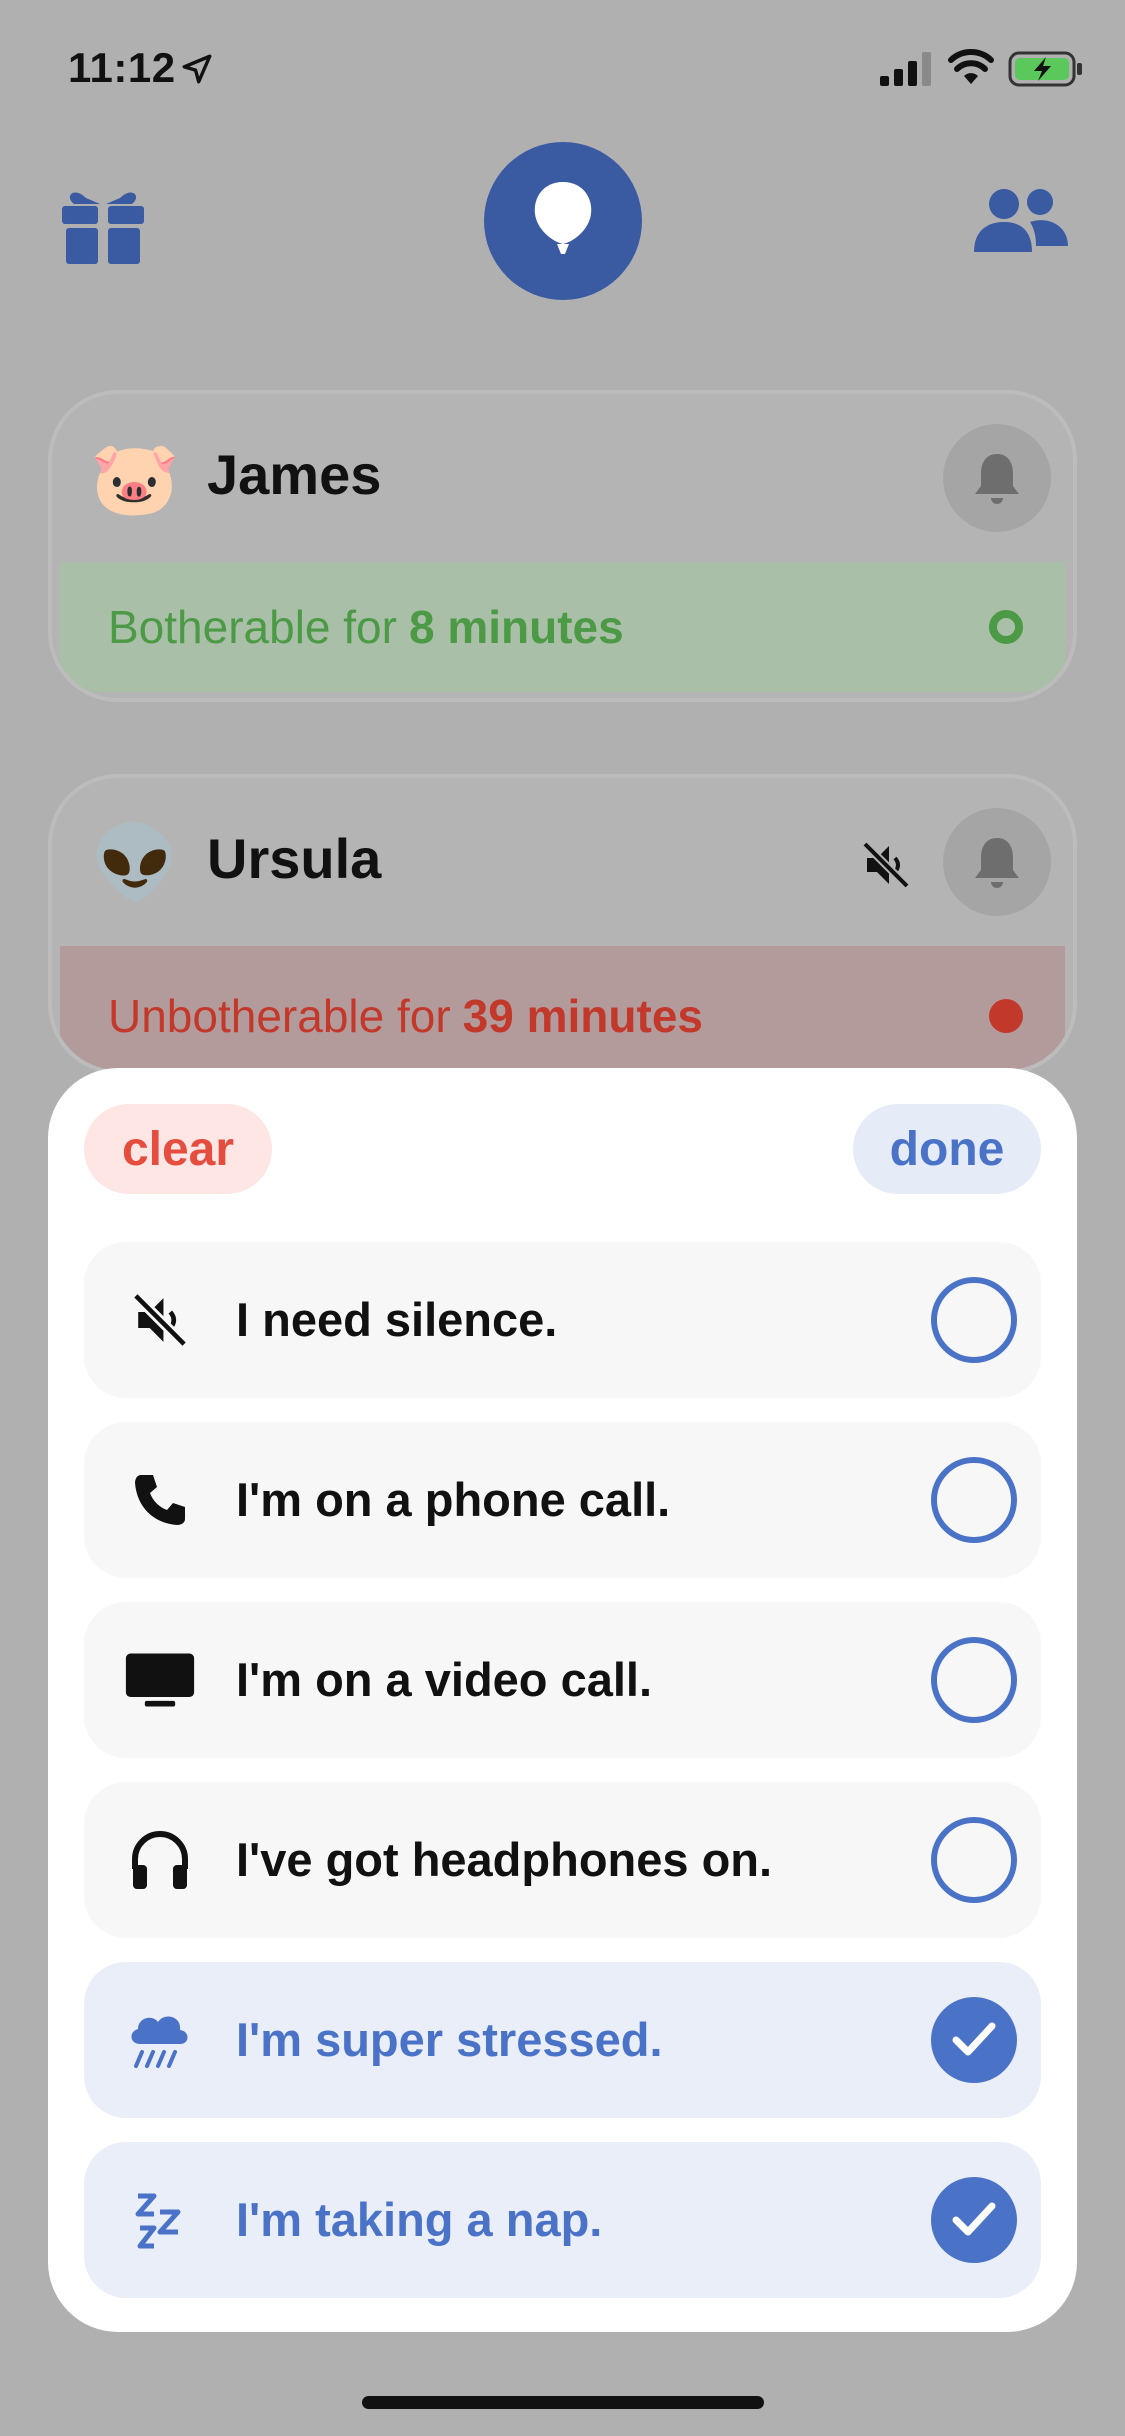 The height and width of the screenshot is (2436, 1125). I want to click on zzz-icon, so click(160, 2220).